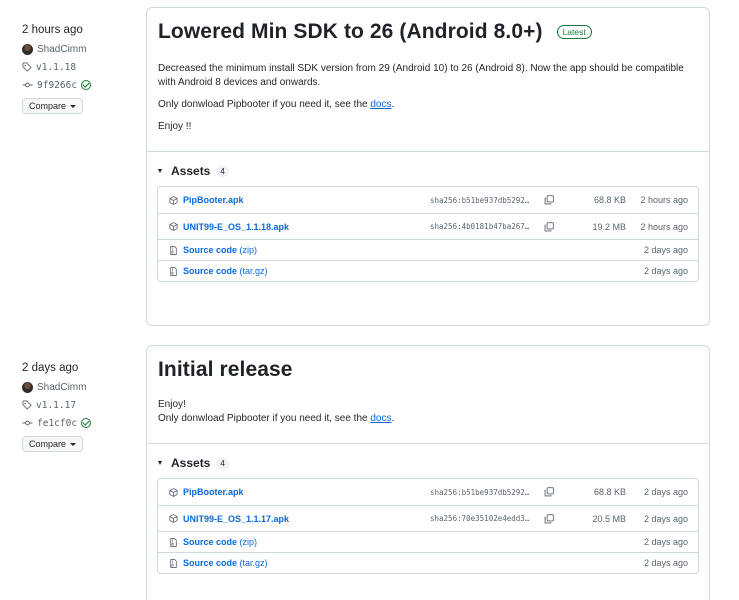 The image size is (739, 600). What do you see at coordinates (79, 423) in the screenshot?
I see `commit-row: fe1cf0c` at bounding box center [79, 423].